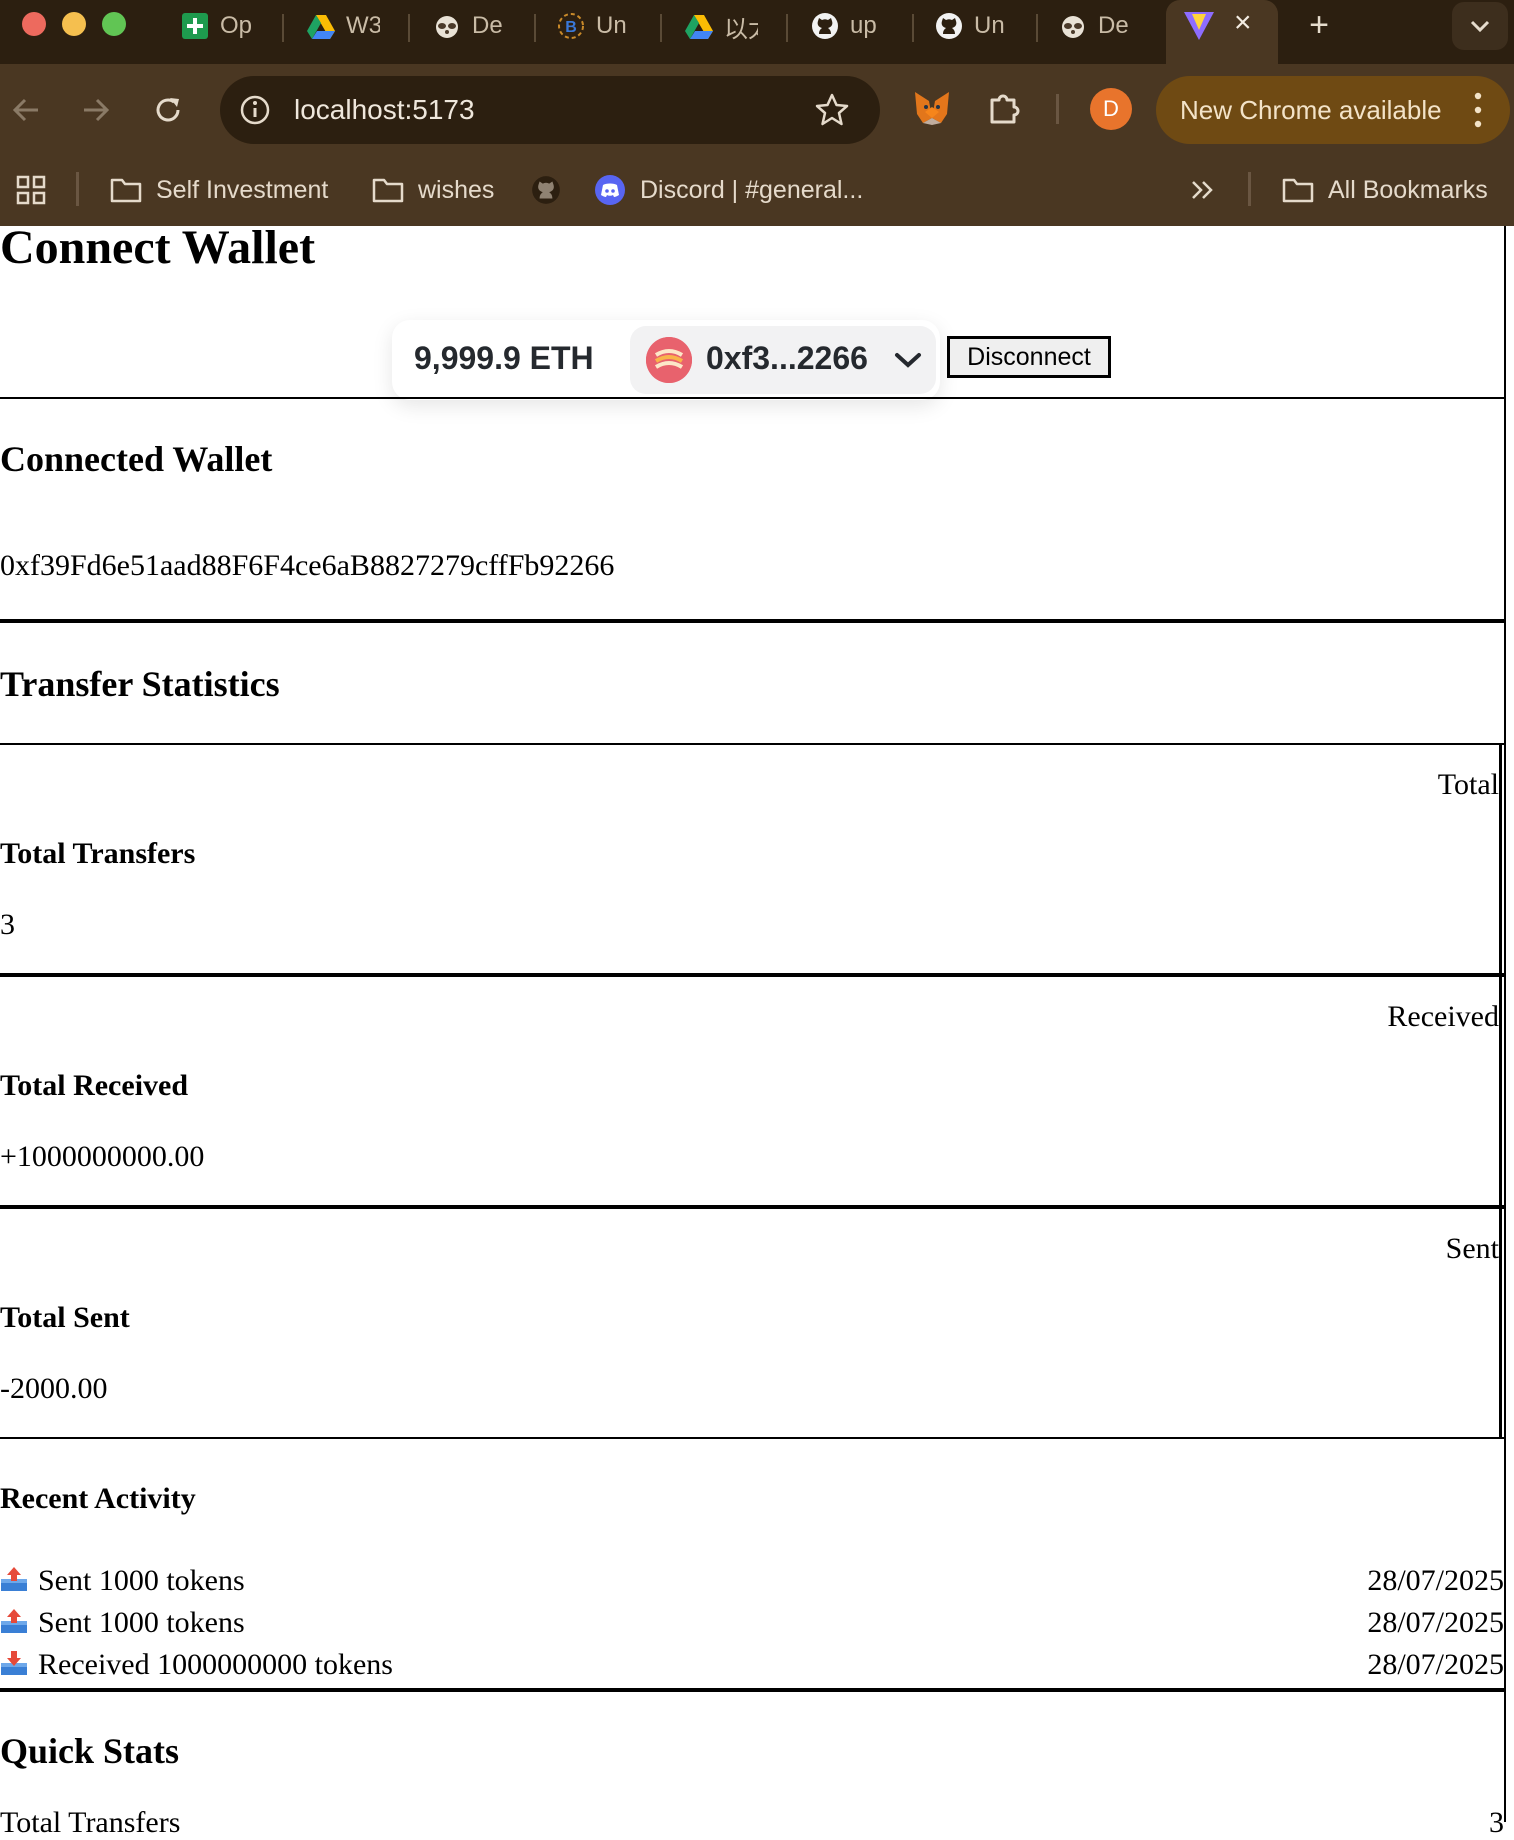 The image size is (1514, 1840). What do you see at coordinates (1408, 189) in the screenshot?
I see `all-bookmarks-label: All Bookmarks` at bounding box center [1408, 189].